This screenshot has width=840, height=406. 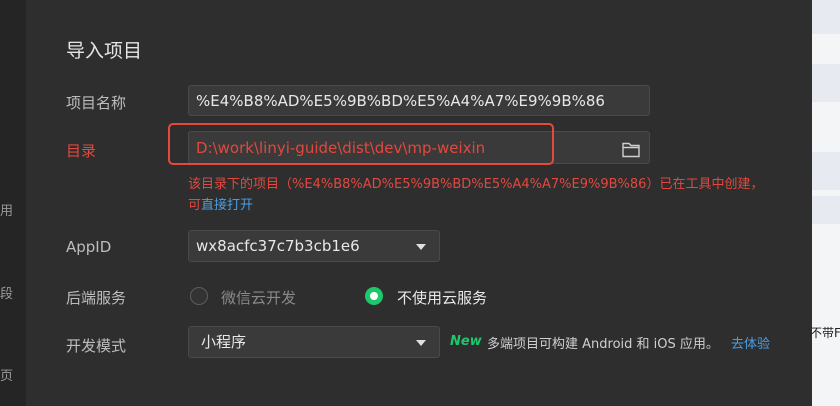 What do you see at coordinates (750, 342) in the screenshot?
I see `try-it-link: 去体验` at bounding box center [750, 342].